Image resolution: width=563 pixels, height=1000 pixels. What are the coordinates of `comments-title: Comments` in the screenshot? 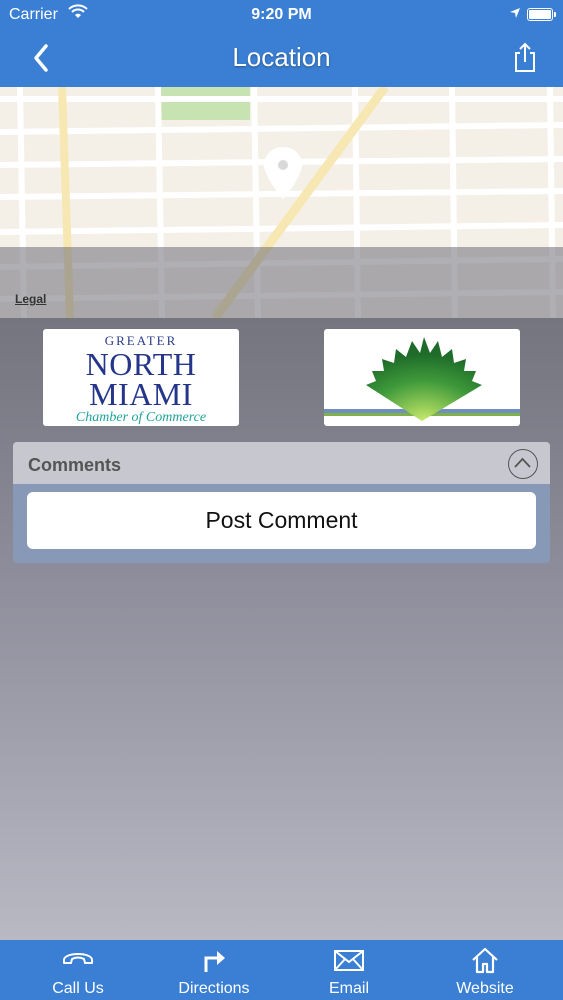 It's located at (75, 465).